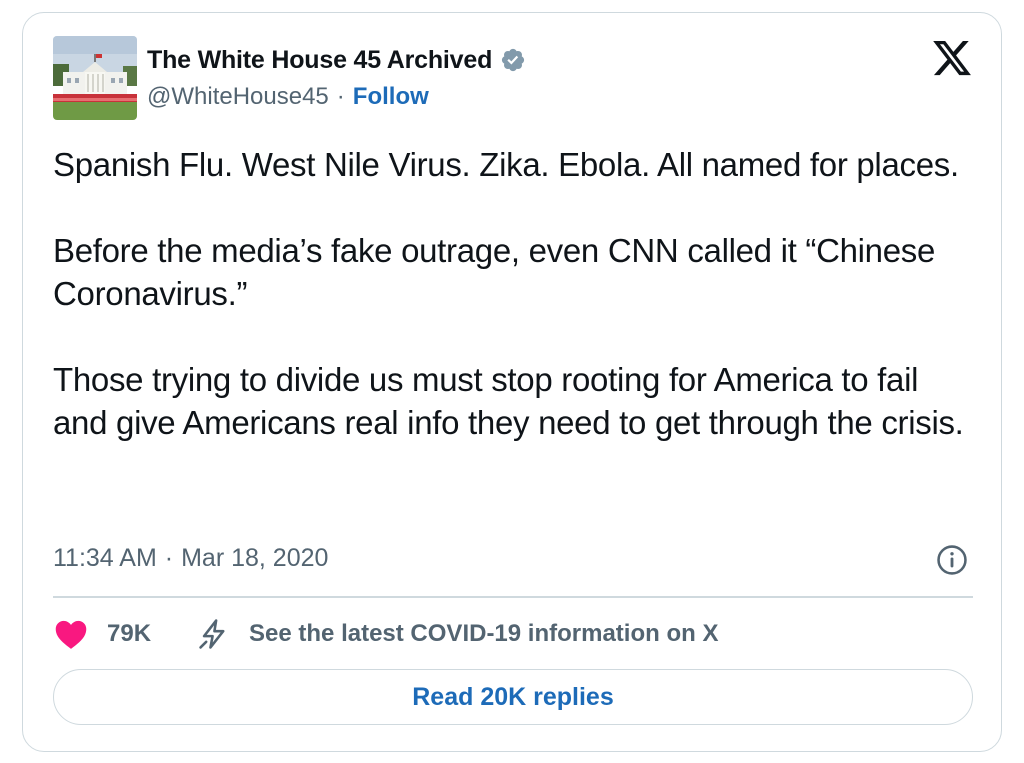 This screenshot has height=763, width=1024. I want to click on like-button: 79K, so click(102, 634).